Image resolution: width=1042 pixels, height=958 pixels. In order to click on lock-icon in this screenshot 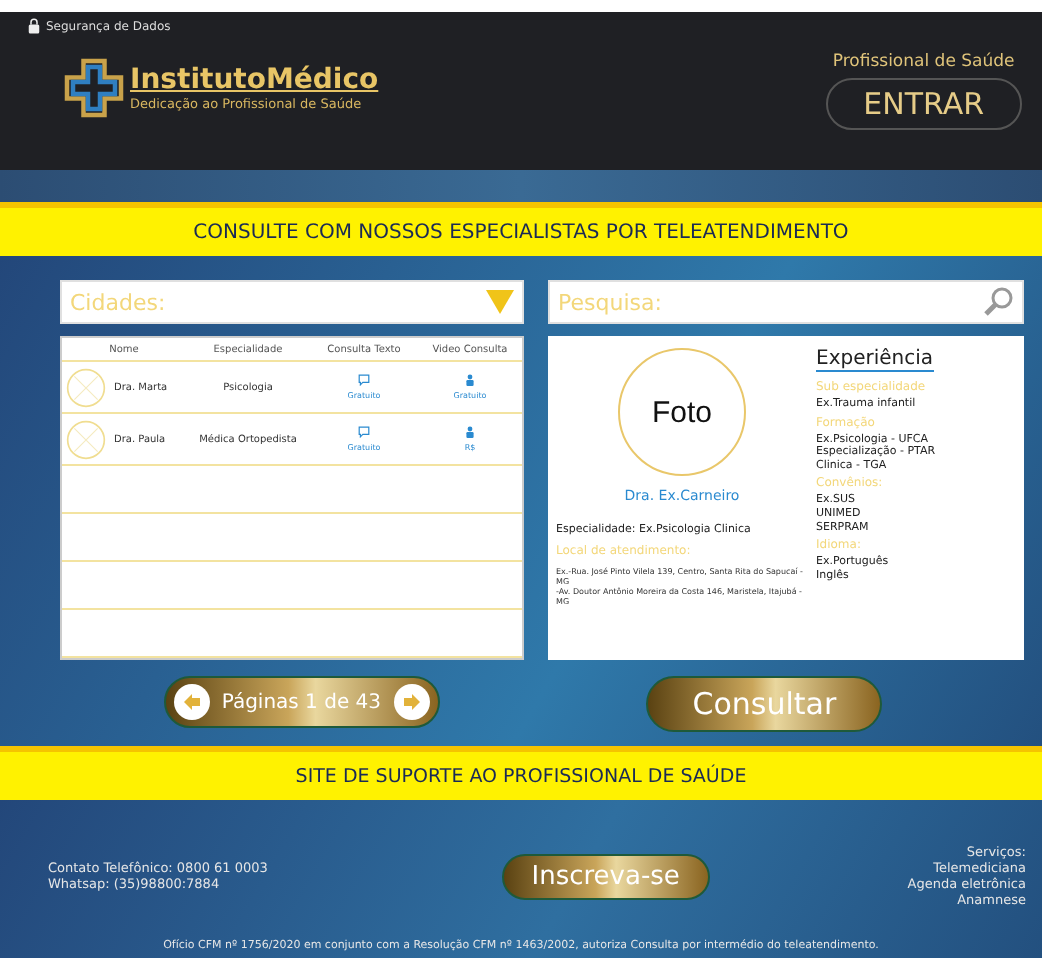, I will do `click(34, 26)`.